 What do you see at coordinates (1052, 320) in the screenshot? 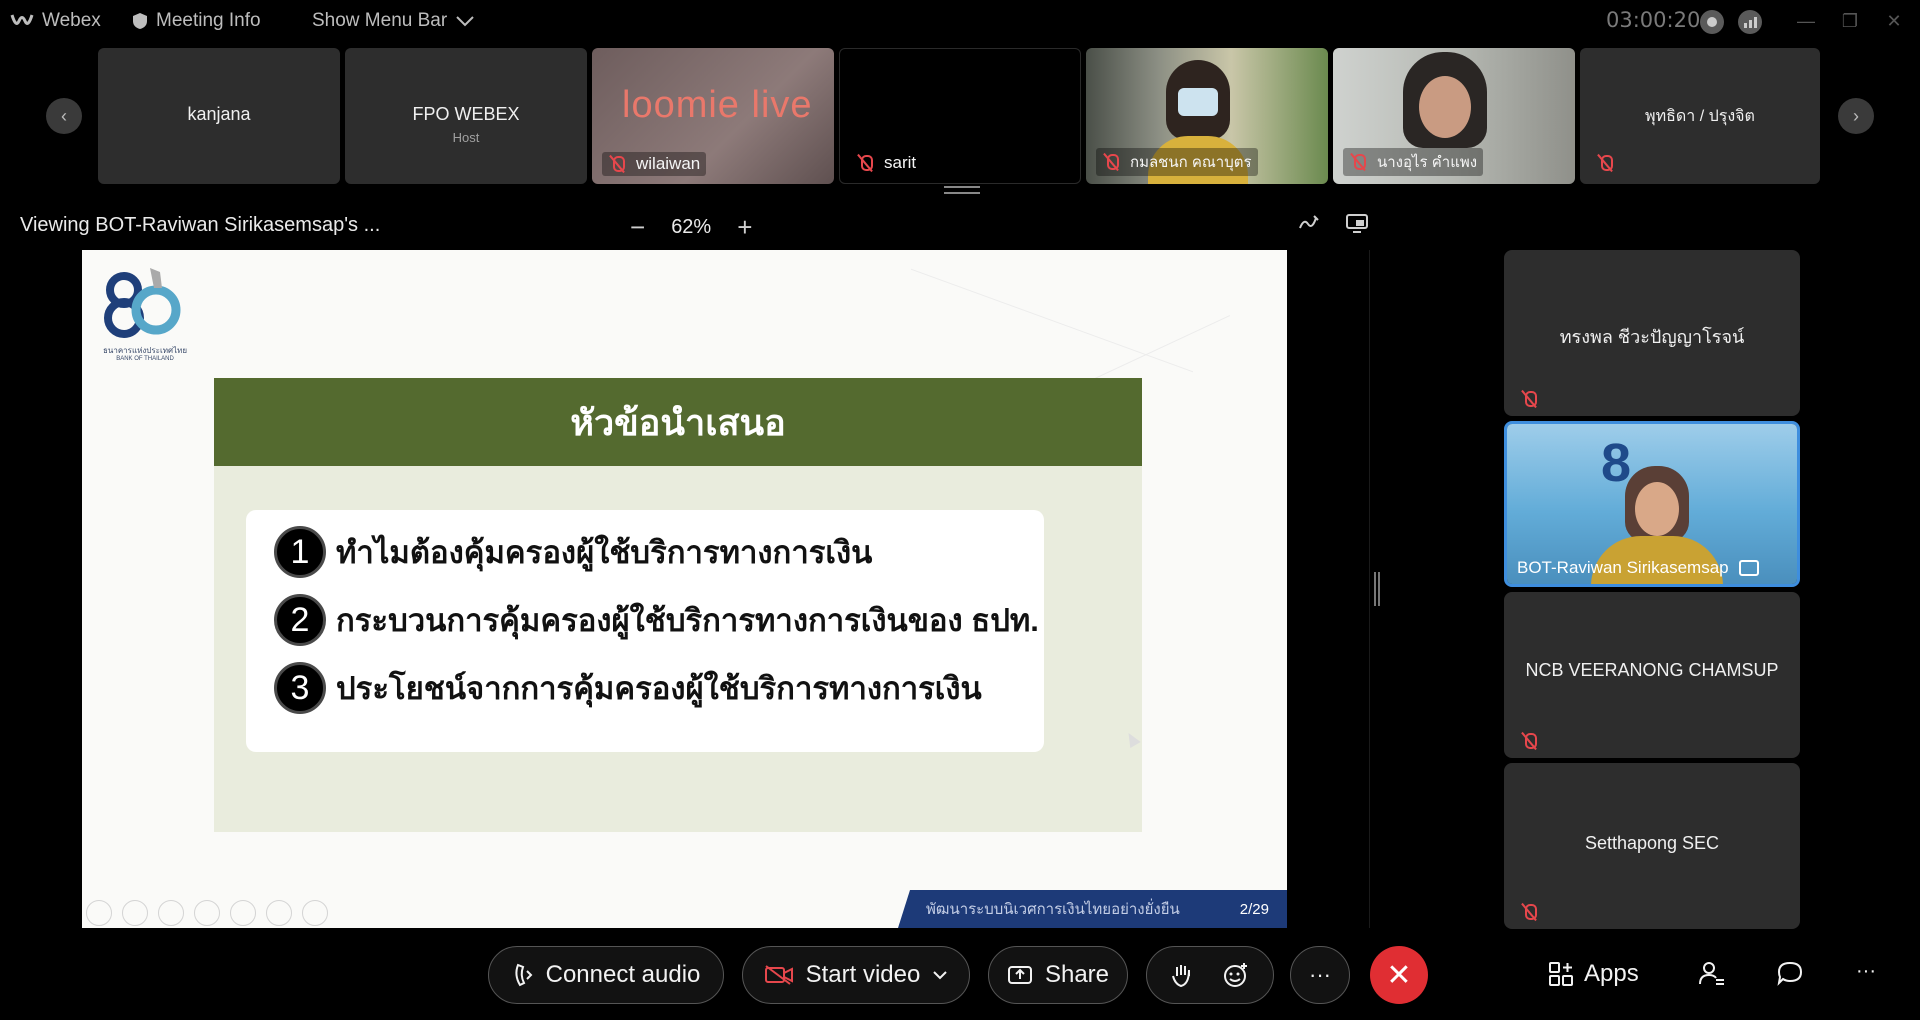
I see `slide-decoration` at bounding box center [1052, 320].